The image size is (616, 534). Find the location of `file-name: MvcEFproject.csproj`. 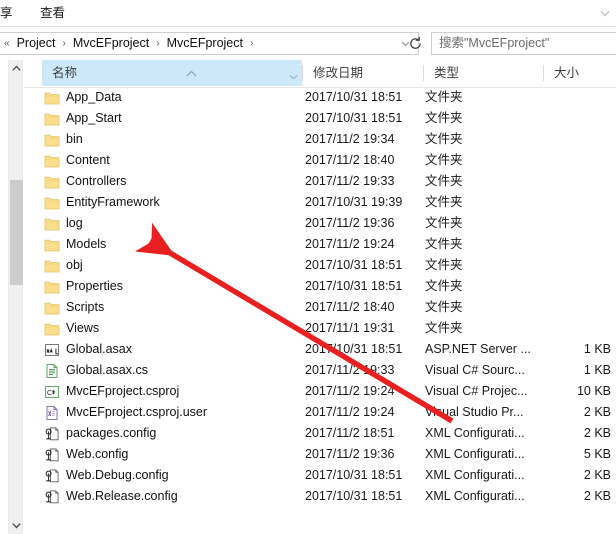

file-name: MvcEFproject.csproj is located at coordinates (122, 391).